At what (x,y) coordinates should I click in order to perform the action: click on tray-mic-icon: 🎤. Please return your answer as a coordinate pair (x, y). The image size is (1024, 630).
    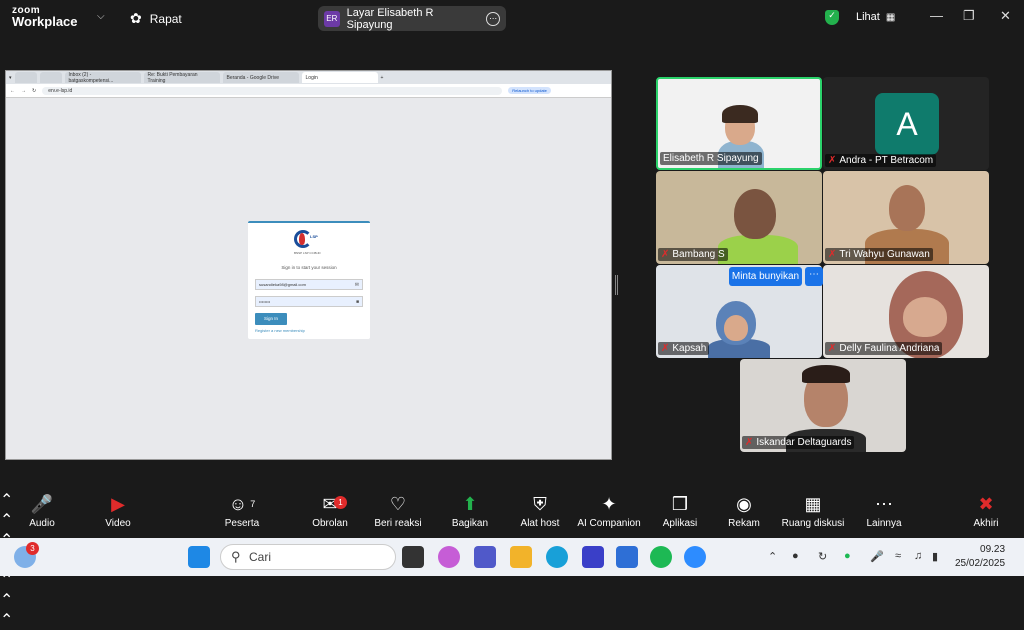
    Looking at the image, I should click on (877, 556).